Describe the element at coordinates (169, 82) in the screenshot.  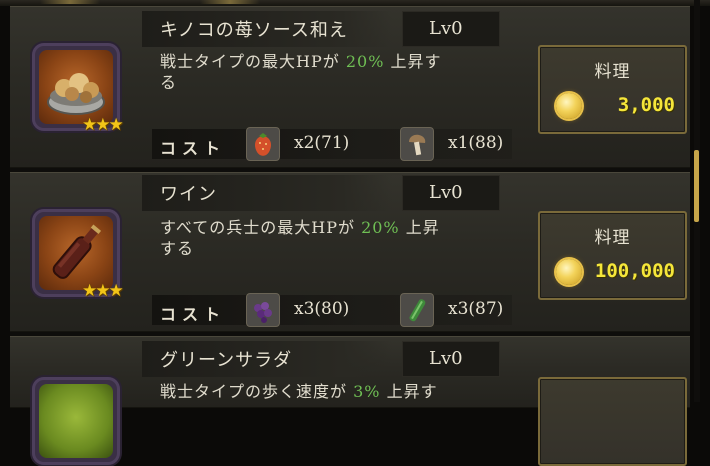
I see `desc-text: る` at that location.